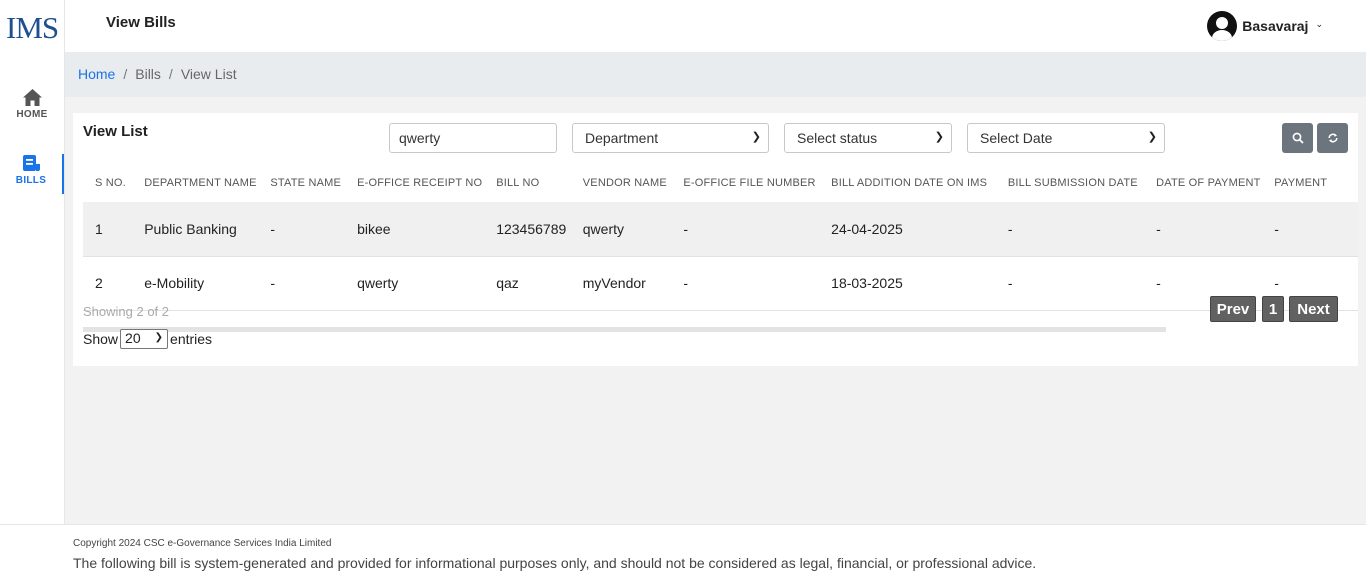 This screenshot has width=1366, height=581. What do you see at coordinates (1072, 183) in the screenshot?
I see `column-header: BILL SUBMISSION DATE` at bounding box center [1072, 183].